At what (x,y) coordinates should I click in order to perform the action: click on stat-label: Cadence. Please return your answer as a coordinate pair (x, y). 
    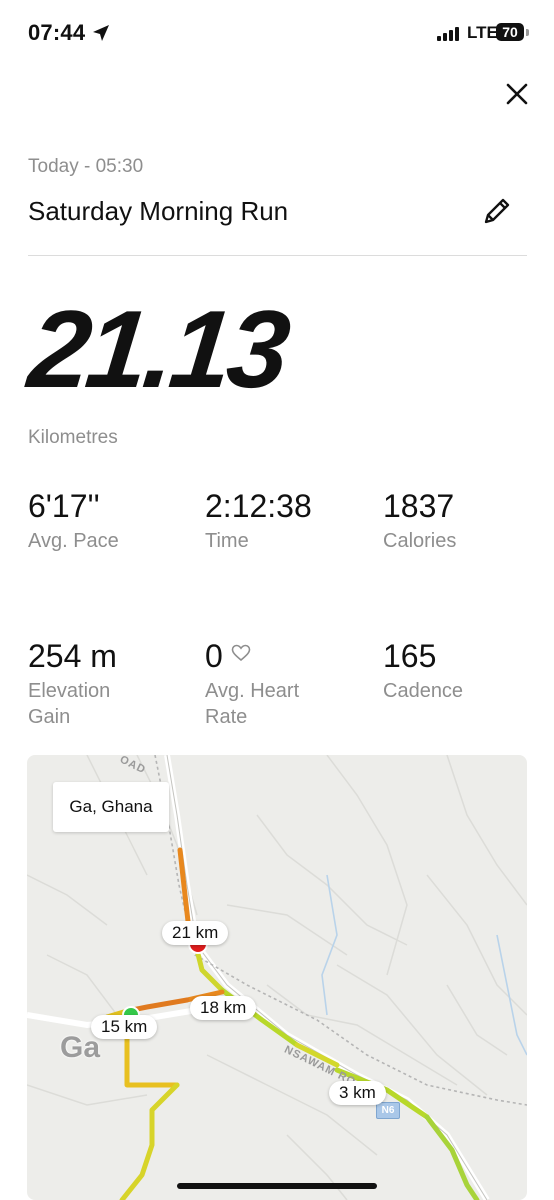
    Looking at the image, I should click on (423, 691).